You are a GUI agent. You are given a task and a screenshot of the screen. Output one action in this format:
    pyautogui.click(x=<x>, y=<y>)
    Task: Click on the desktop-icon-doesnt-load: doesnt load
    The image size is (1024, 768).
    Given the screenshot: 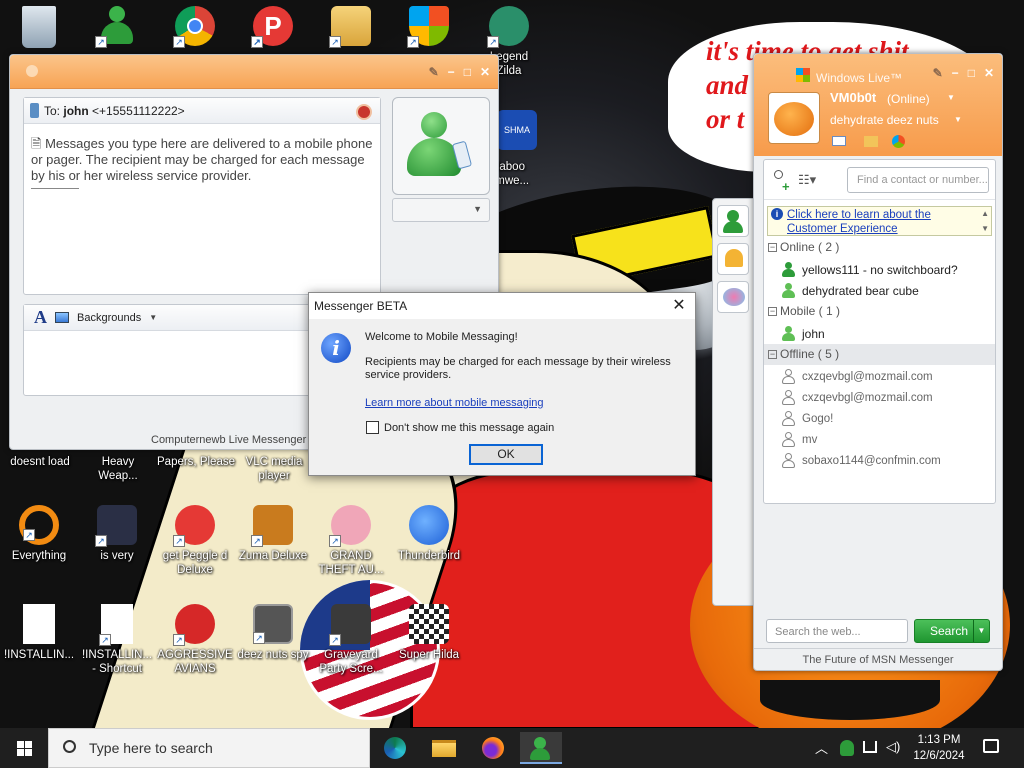 What is the action you would take?
    pyautogui.click(x=40, y=462)
    